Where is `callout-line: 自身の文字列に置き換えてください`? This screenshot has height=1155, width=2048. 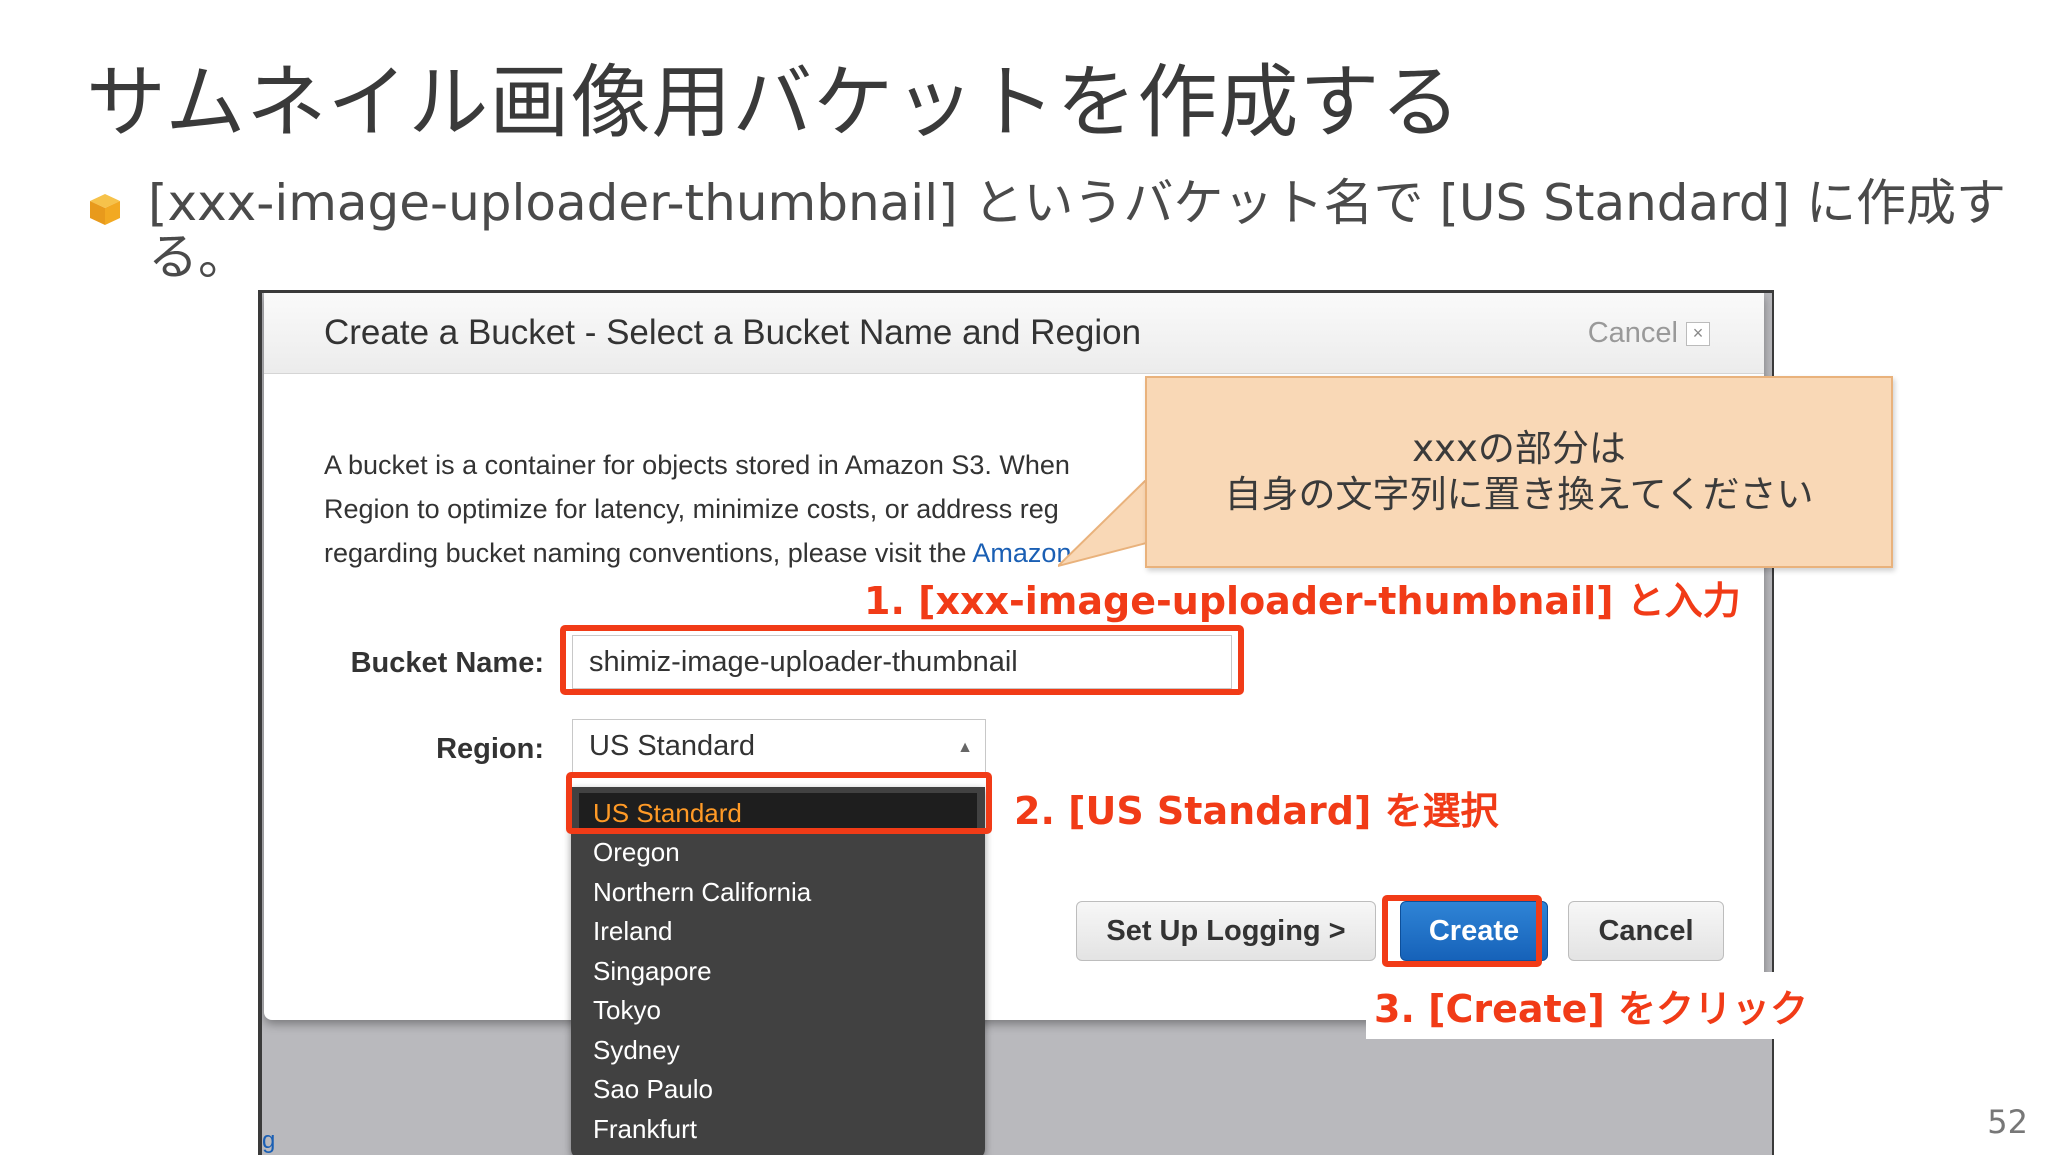 callout-line: 自身の文字列に置き換えてください is located at coordinates (1519, 494).